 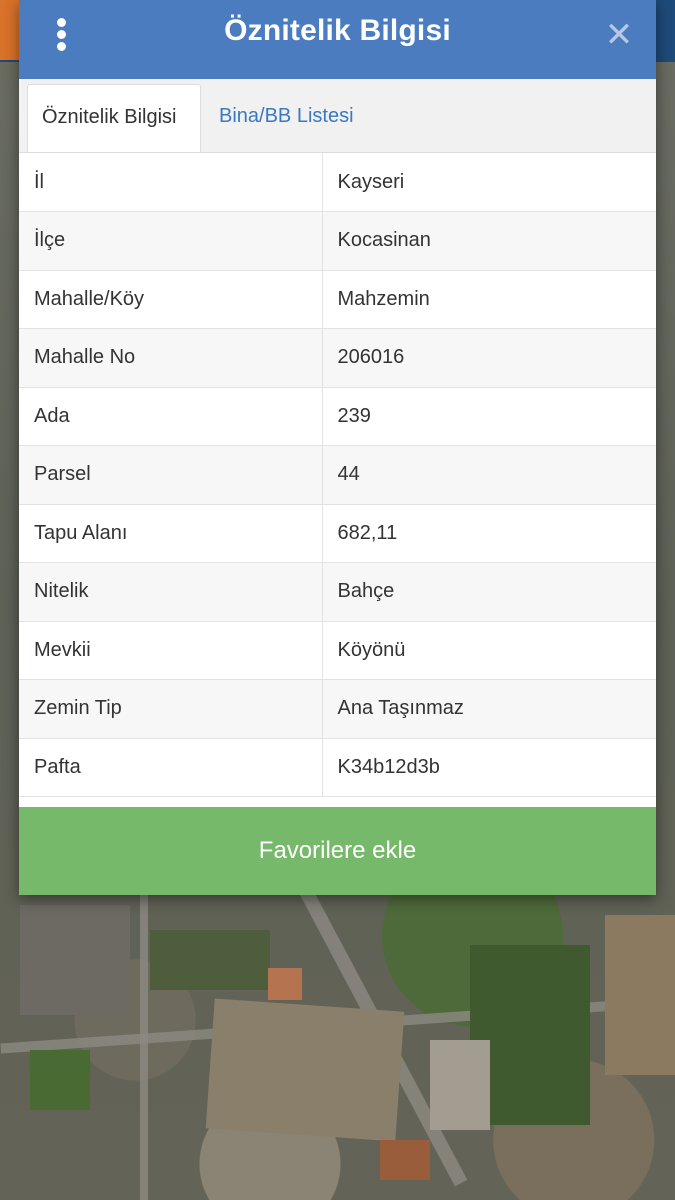 I want to click on table-row: Zemin Tip Ana Taşınmaz, so click(x=337, y=709).